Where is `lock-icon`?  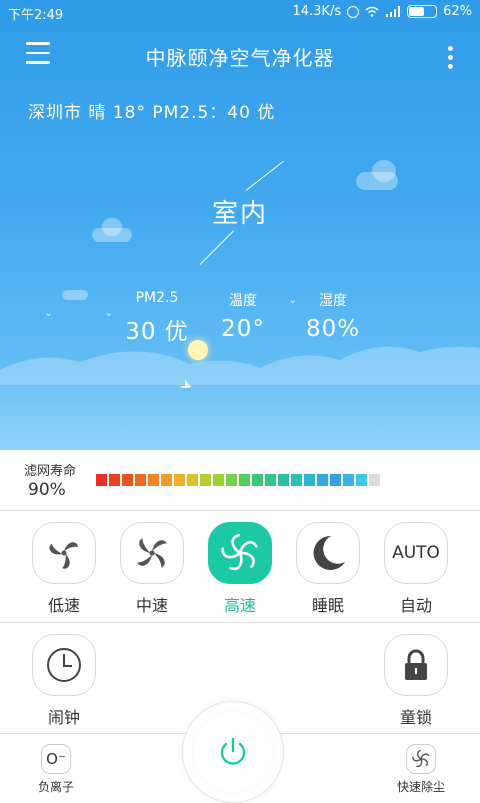 lock-icon is located at coordinates (416, 664).